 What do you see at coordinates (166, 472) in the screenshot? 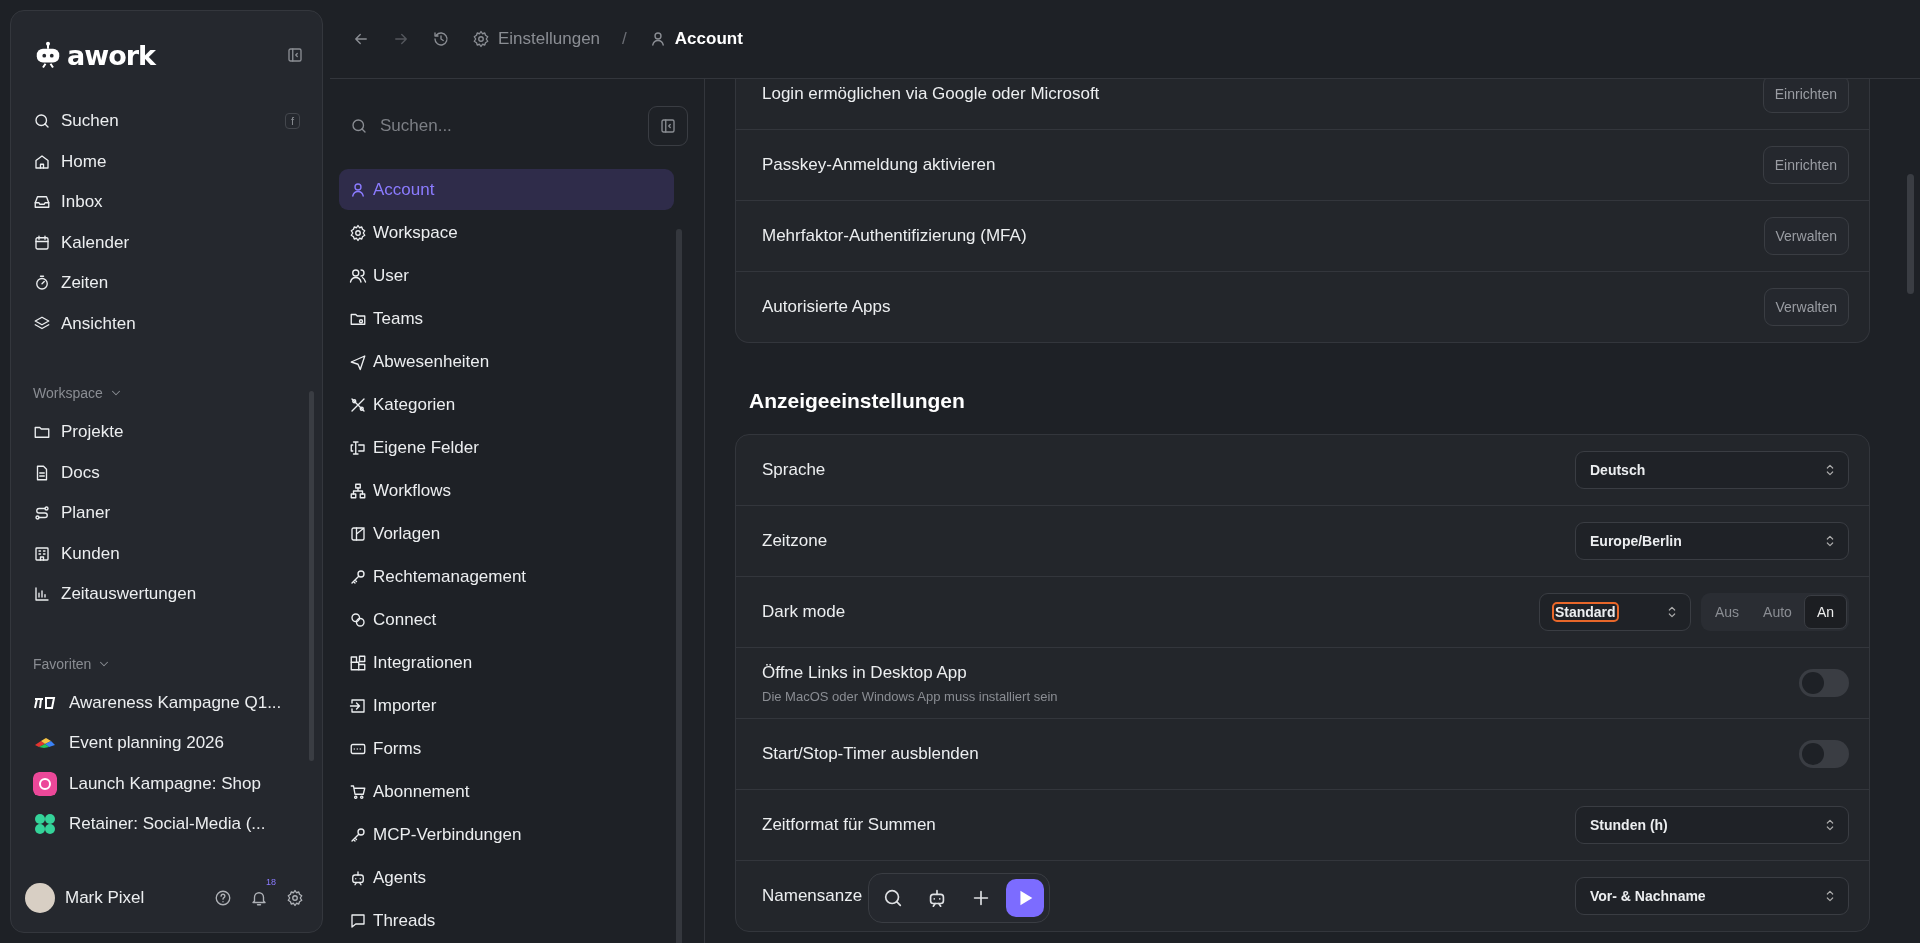
I see `nav-item: Docs` at bounding box center [166, 472].